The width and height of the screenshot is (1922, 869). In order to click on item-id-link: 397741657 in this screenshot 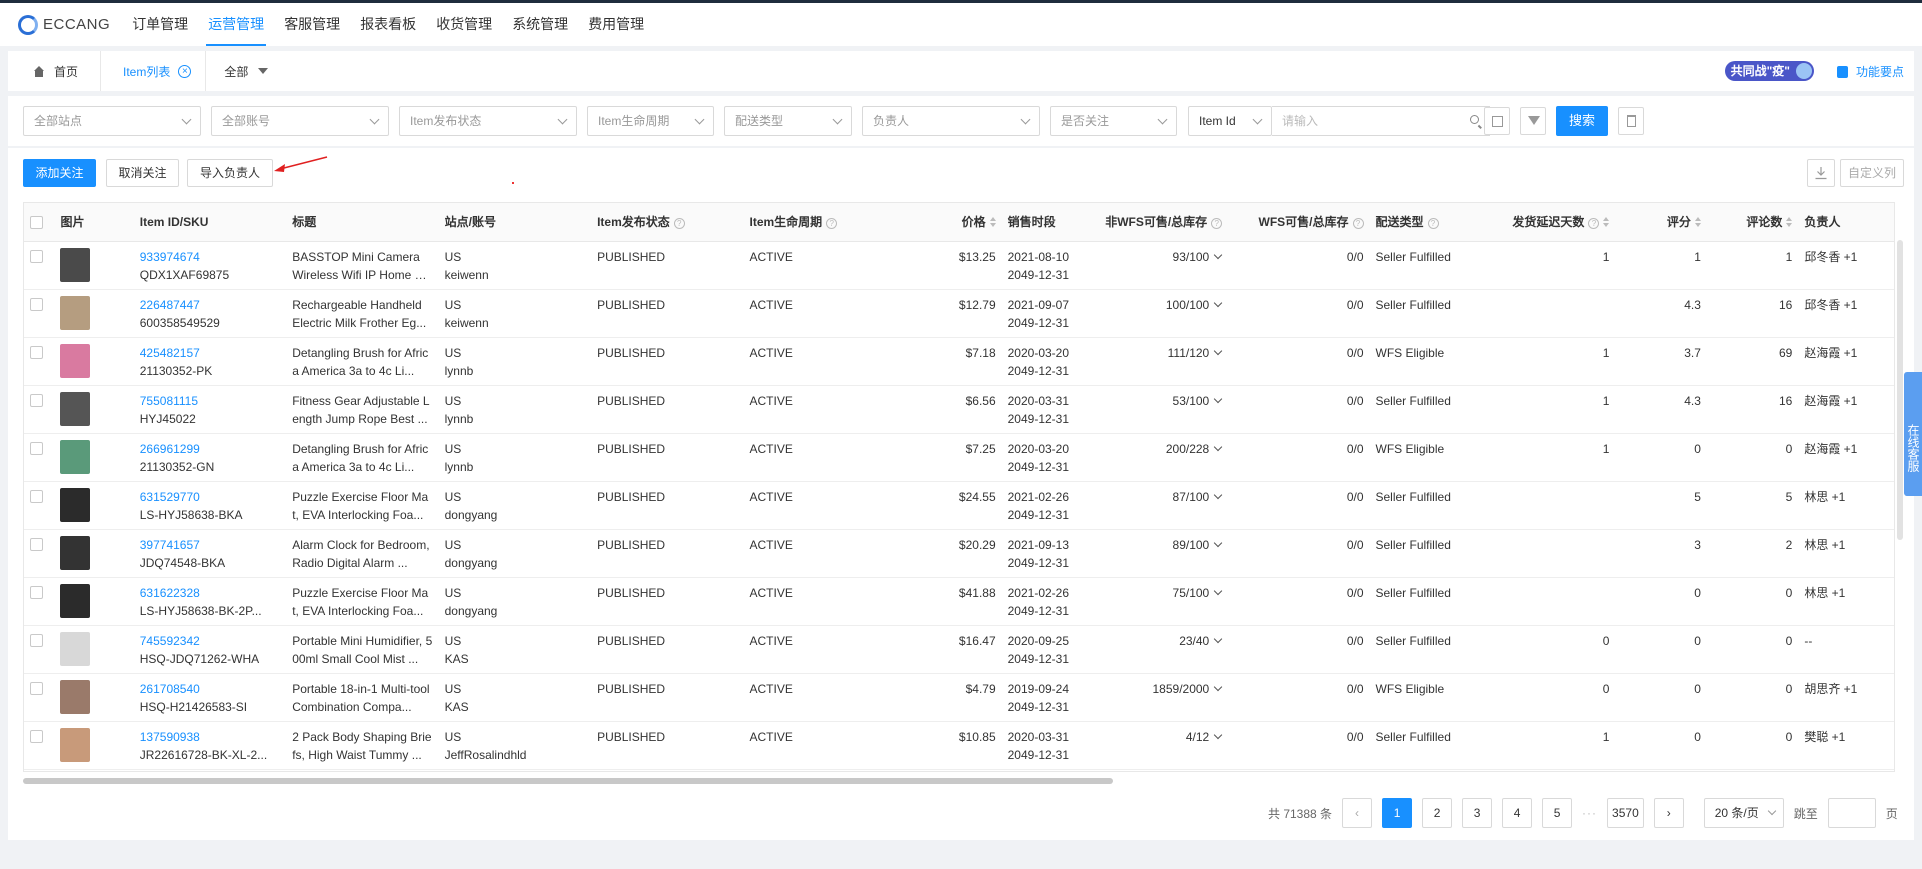, I will do `click(210, 545)`.